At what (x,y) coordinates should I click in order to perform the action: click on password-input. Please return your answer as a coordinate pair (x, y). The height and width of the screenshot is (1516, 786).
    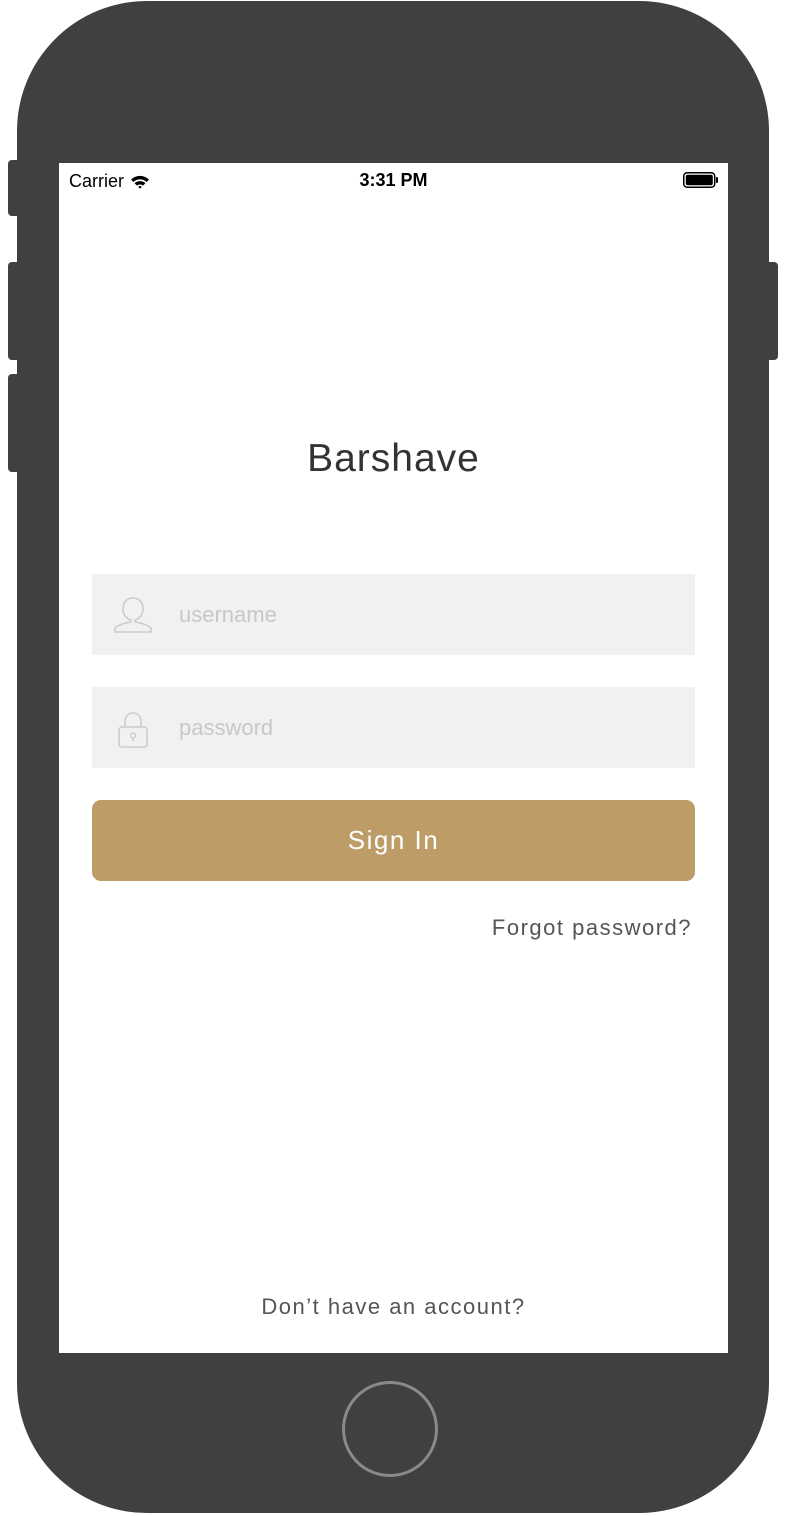
    Looking at the image, I should click on (429, 727).